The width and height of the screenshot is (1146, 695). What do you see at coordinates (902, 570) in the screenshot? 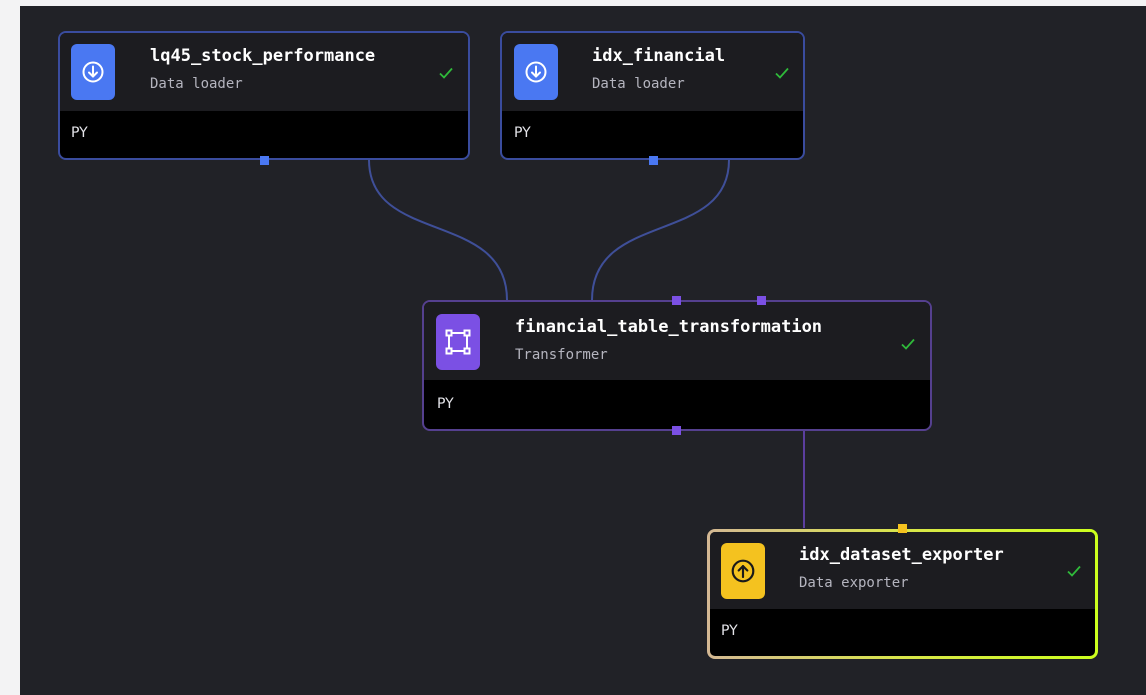
I see `block-header: idx_dataset_exporter Data exporter` at bounding box center [902, 570].